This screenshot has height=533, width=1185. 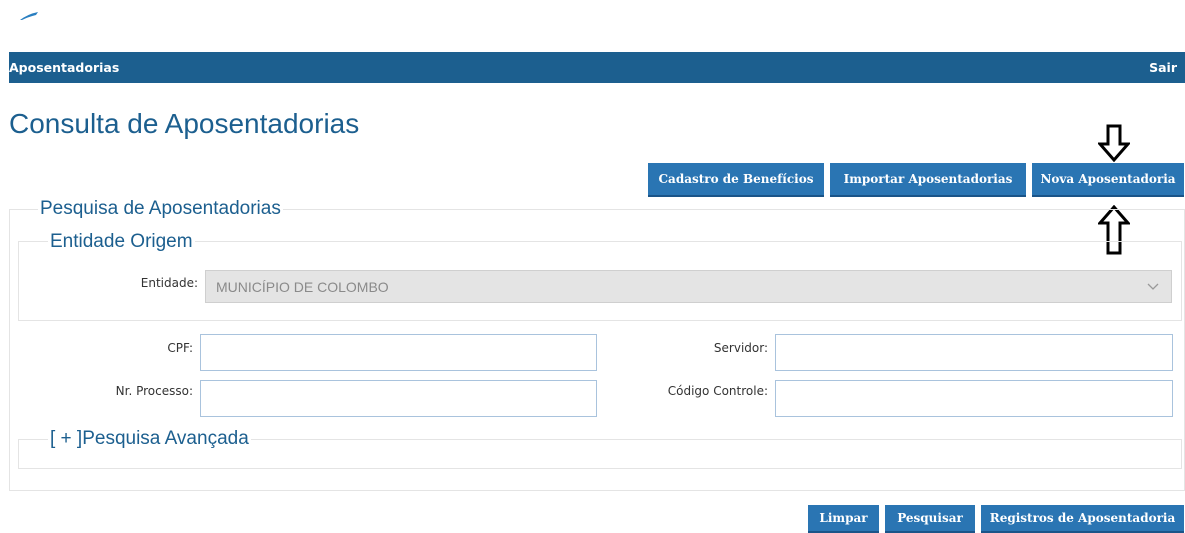 I want to click on codigo-controle-label: Código Controle:, so click(x=717, y=391).